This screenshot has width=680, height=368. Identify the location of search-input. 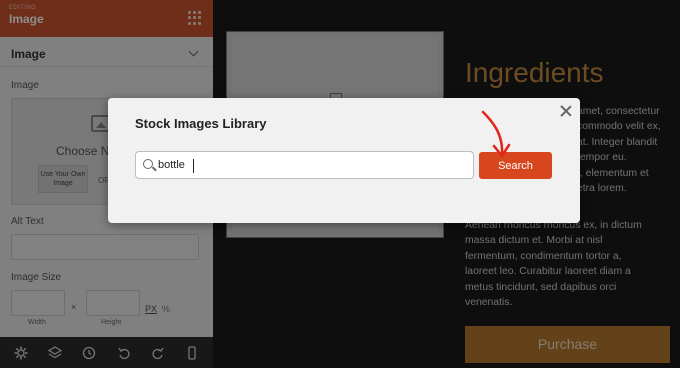
(308, 165).